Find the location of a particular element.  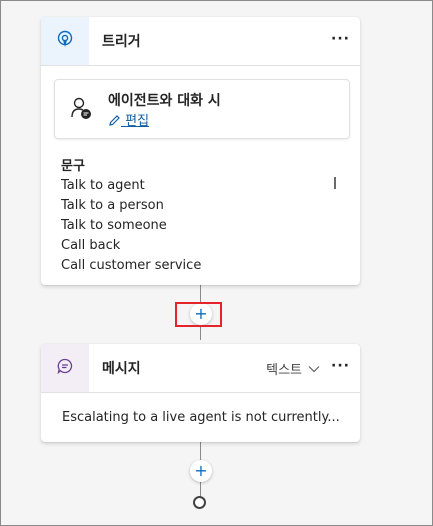

trigger-more-options-button: ··· is located at coordinates (340, 39).